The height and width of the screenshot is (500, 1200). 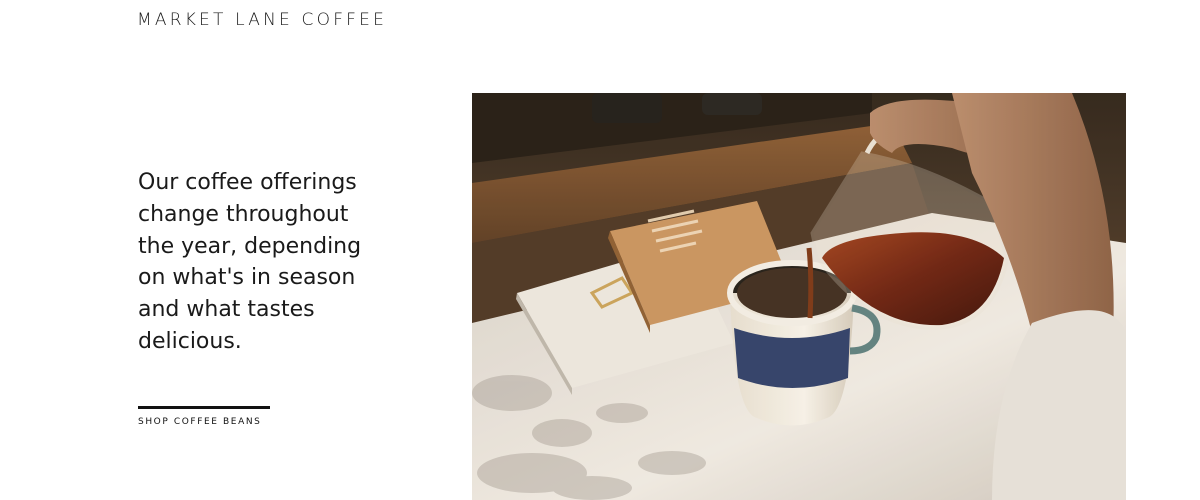 What do you see at coordinates (204, 416) in the screenshot?
I see `shop-coffee-beans-link: SHOP COFFEE BEANS` at bounding box center [204, 416].